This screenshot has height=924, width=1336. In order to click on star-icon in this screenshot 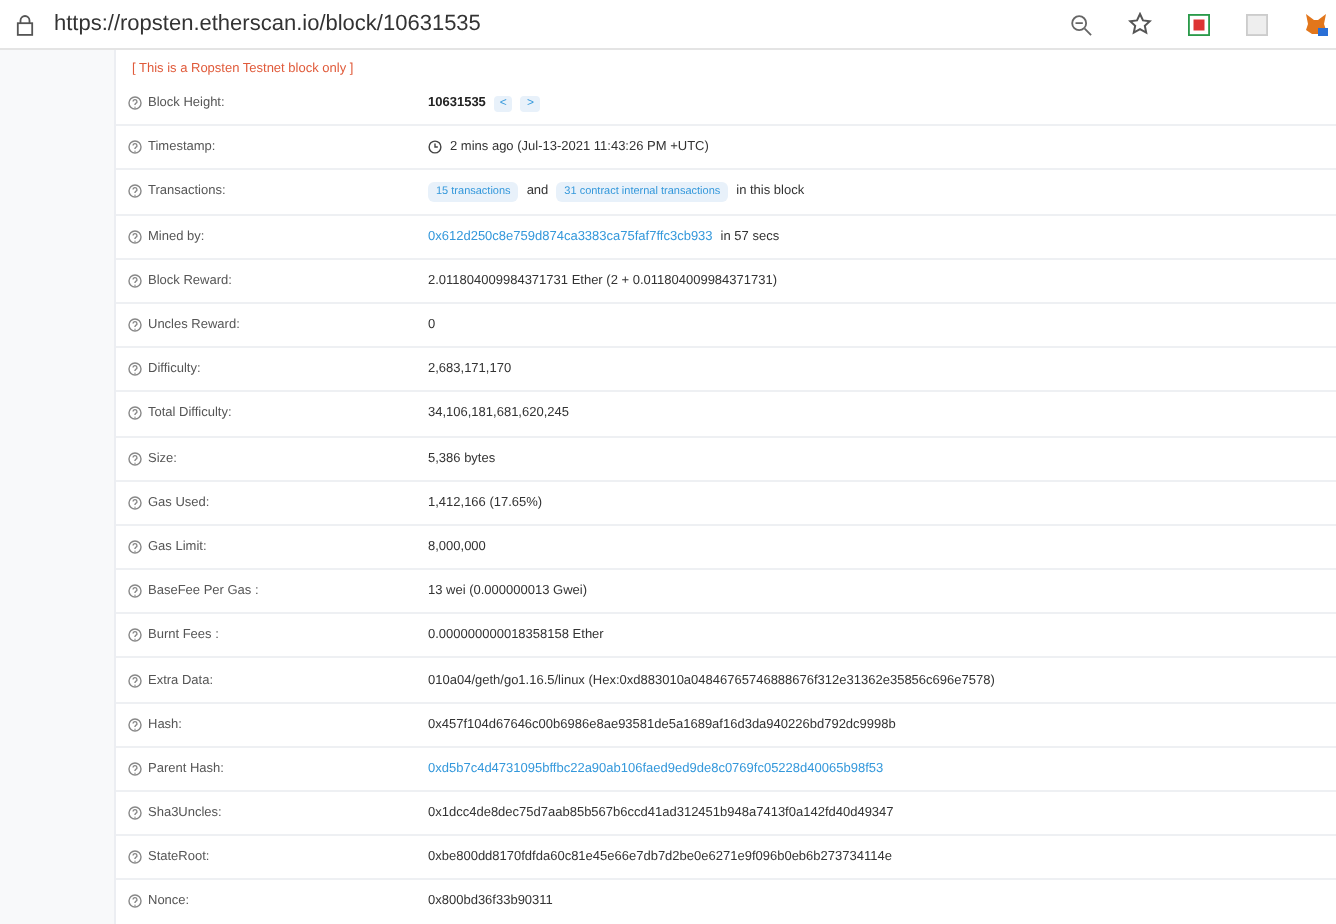, I will do `click(1140, 24)`.